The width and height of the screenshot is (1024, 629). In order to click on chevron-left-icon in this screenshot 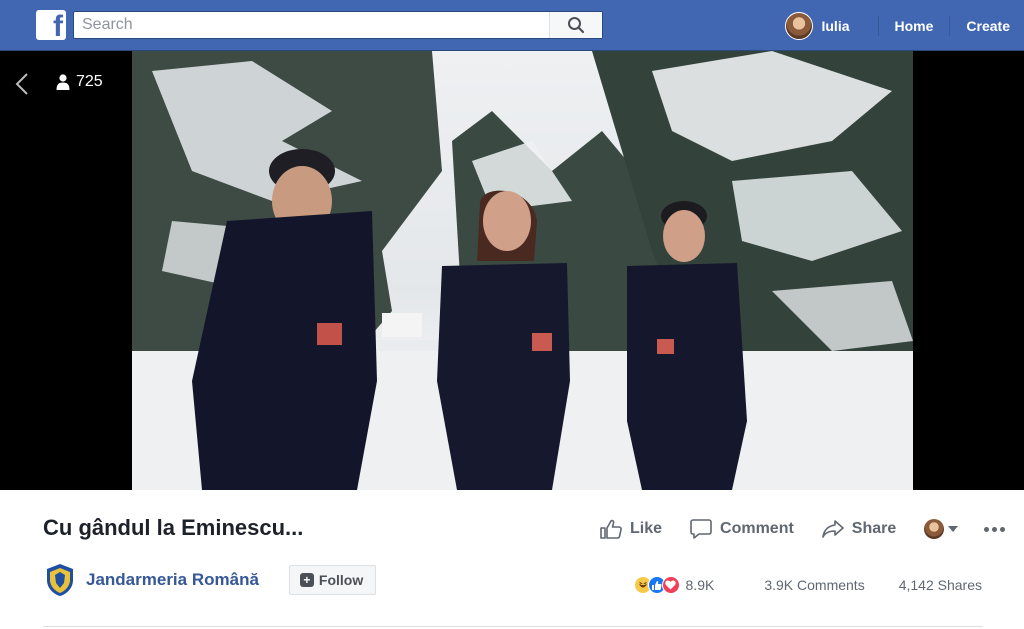, I will do `click(21, 84)`.